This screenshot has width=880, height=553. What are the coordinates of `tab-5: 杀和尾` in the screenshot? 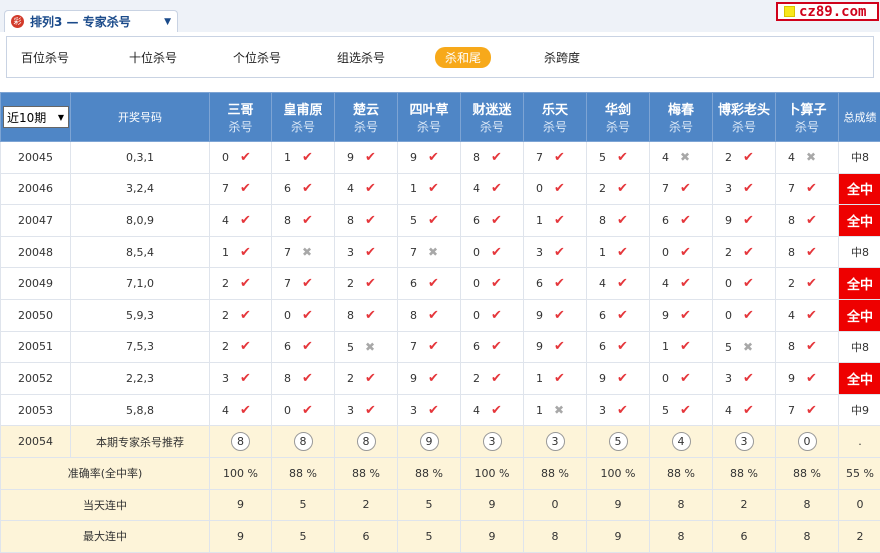 It's located at (463, 57).